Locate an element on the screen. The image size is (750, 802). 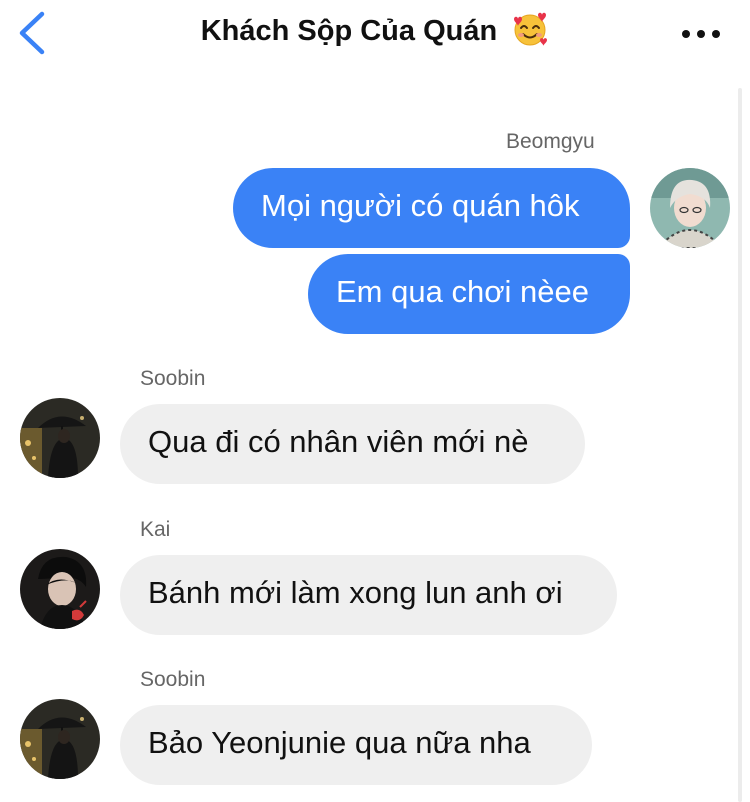
kai-avatar is located at coordinates (60, 589).